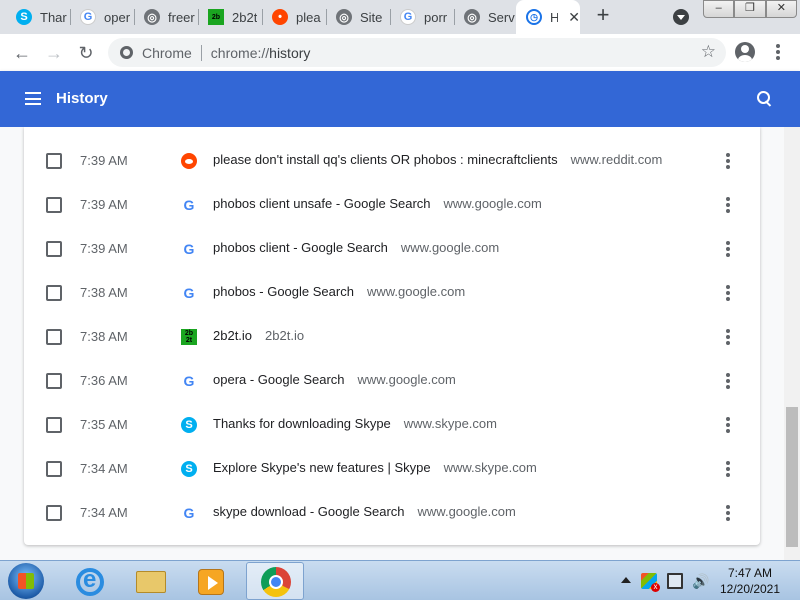  Describe the element at coordinates (392, 337) in the screenshot. I see `history-row: 7:38 AM 2b 2t 2b2t.io 2b2t.io` at that location.